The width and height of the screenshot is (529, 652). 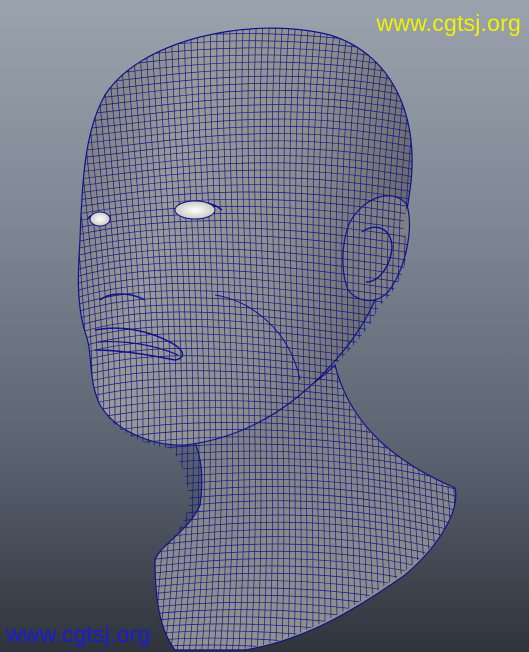 What do you see at coordinates (448, 23) in the screenshot?
I see `watermark-top: www.cgtsj.org` at bounding box center [448, 23].